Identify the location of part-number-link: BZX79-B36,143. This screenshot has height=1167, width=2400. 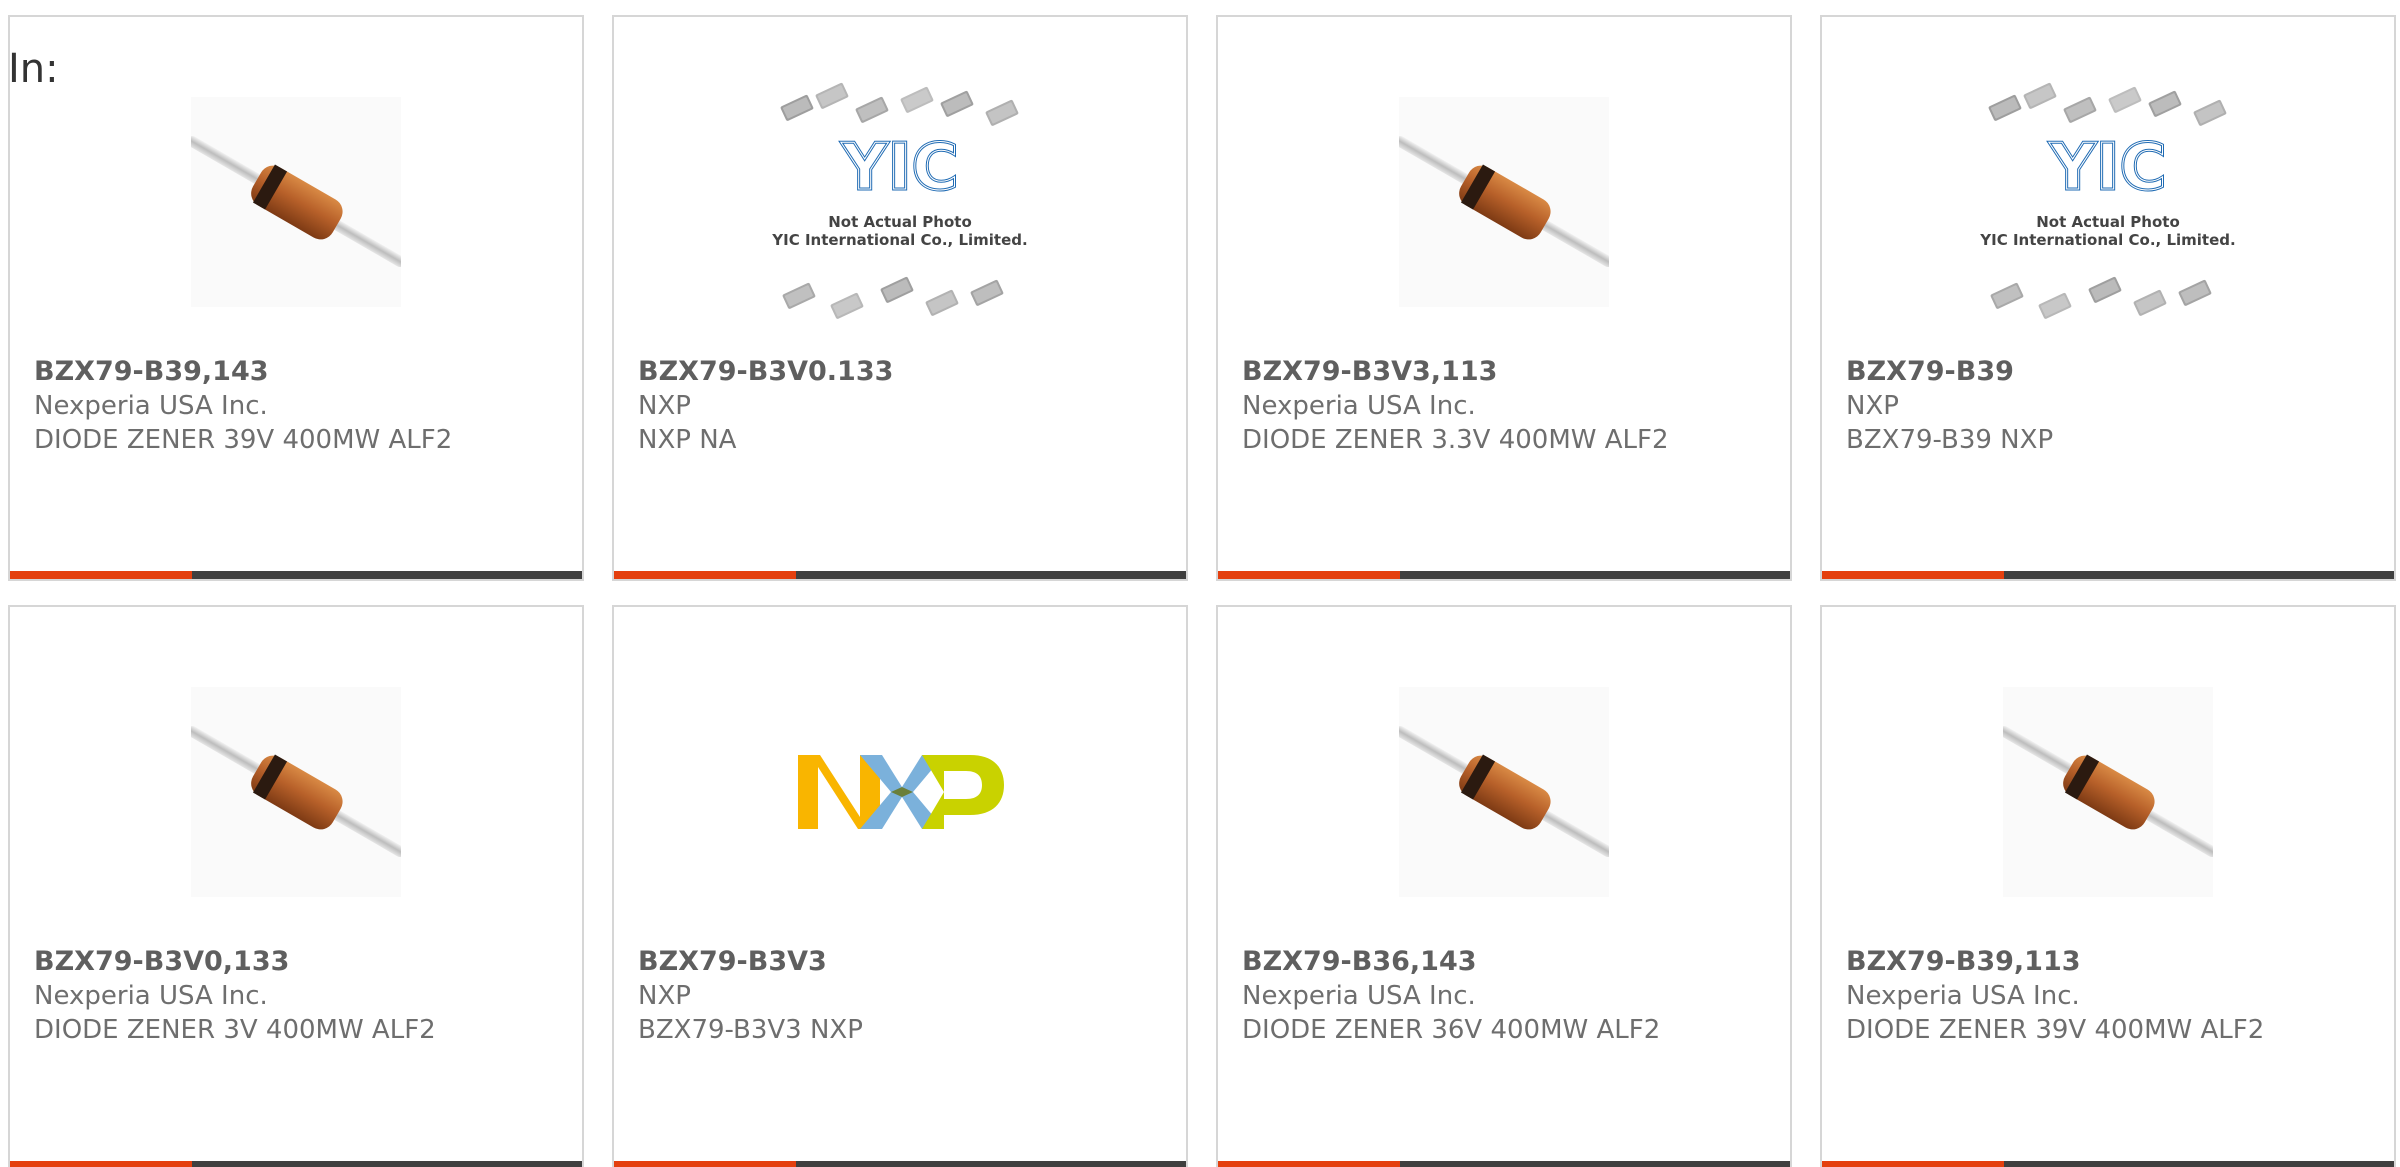
(1359, 961).